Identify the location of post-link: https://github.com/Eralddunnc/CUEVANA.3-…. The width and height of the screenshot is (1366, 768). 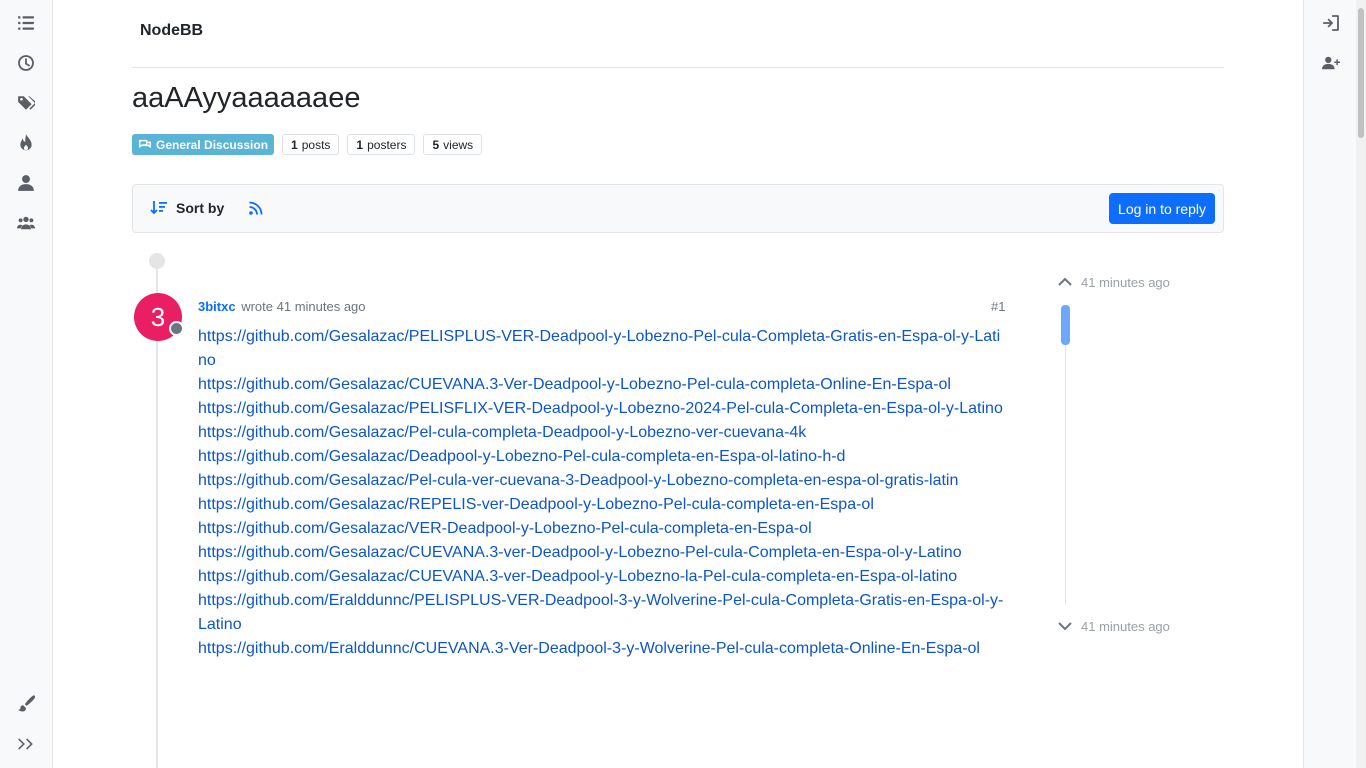
(603, 649).